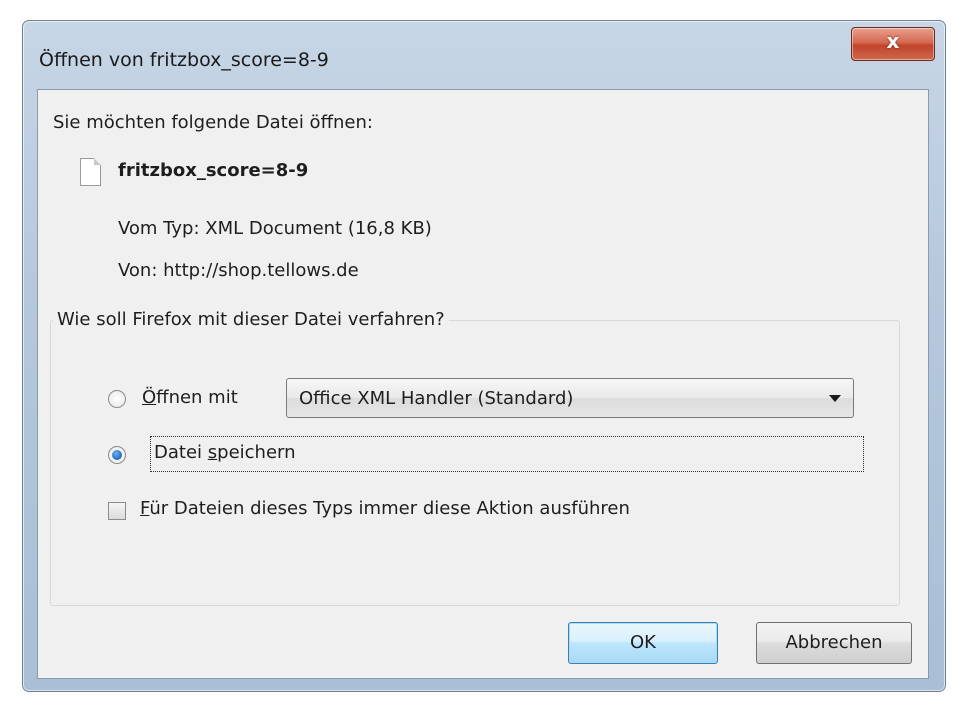  I want to click on save-file-label: Datei speichern, so click(225, 452).